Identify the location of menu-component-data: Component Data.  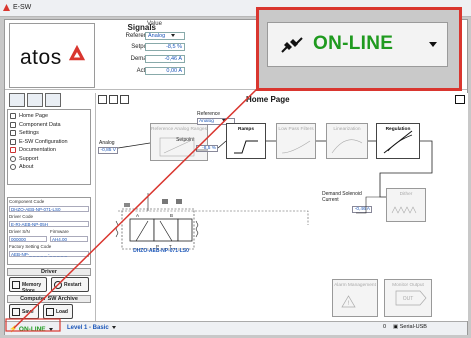
(49, 125).